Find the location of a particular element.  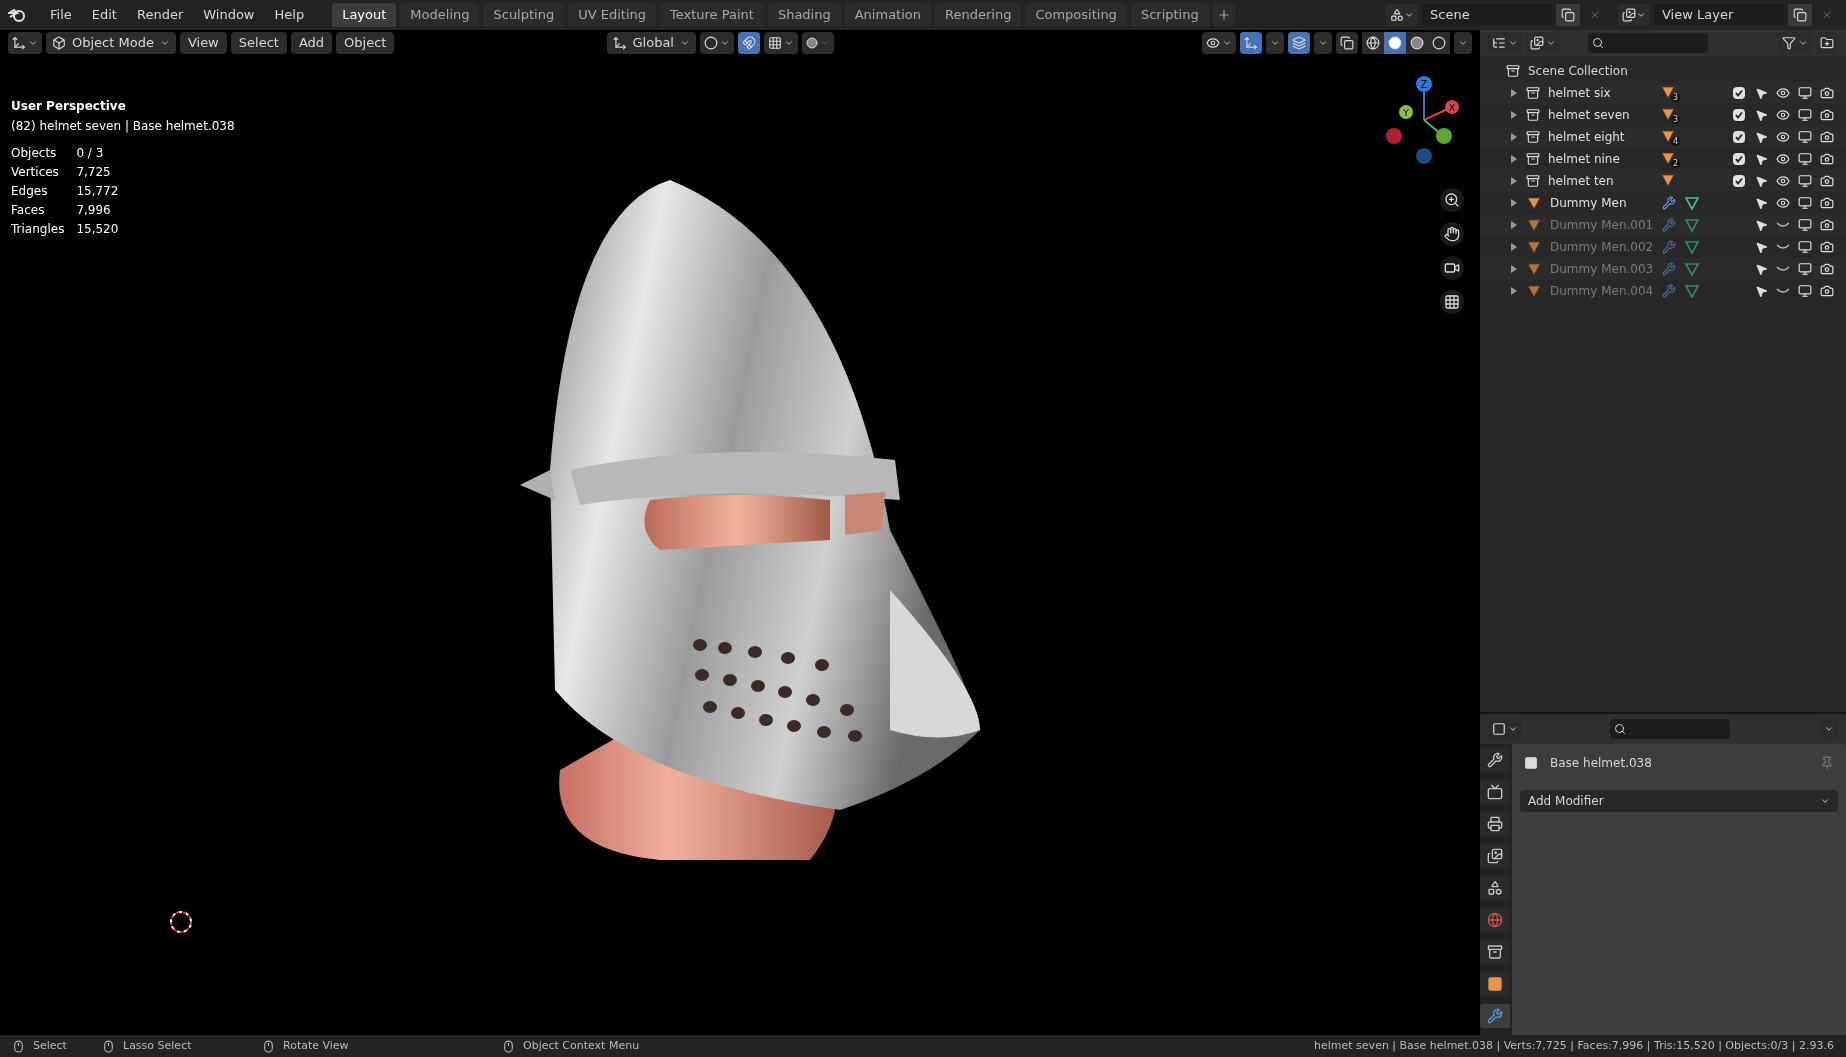

navigation-gizmo: Z Y X is located at coordinates (1424, 118).